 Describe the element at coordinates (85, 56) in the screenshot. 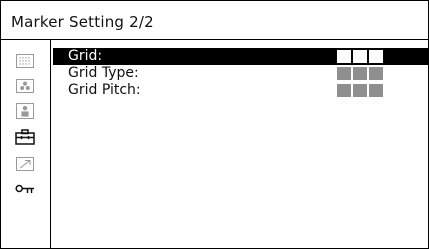

I see `menu-item-label: Grid:` at that location.